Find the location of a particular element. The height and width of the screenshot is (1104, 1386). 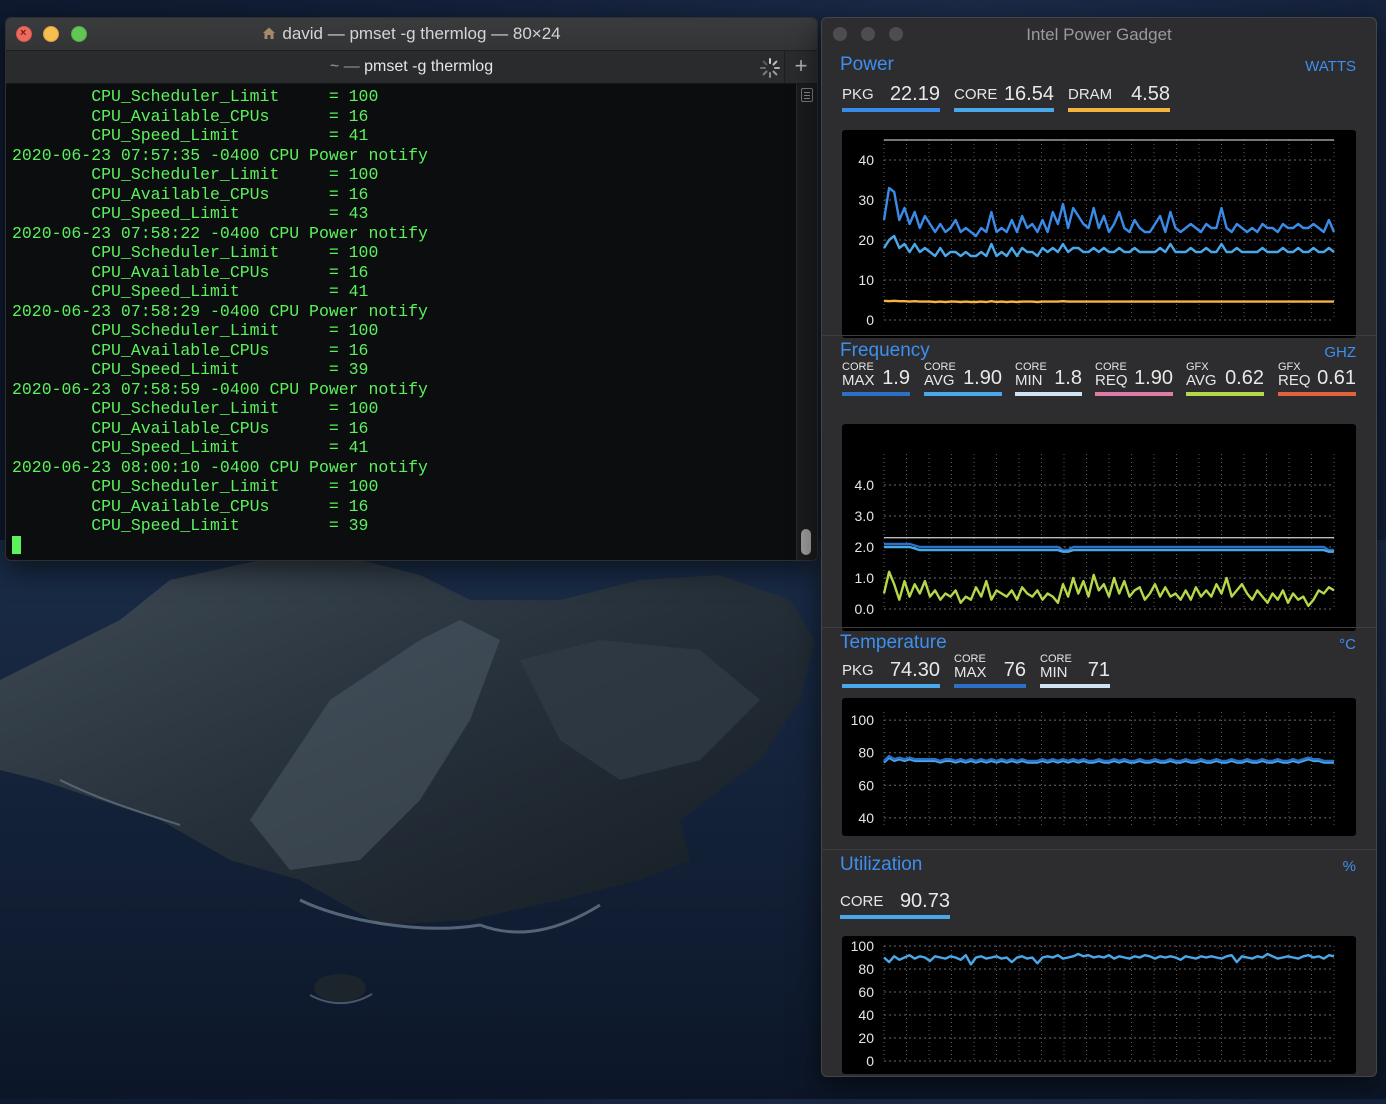

gadget-window-title: Intel Power Gadget is located at coordinates (1099, 34).